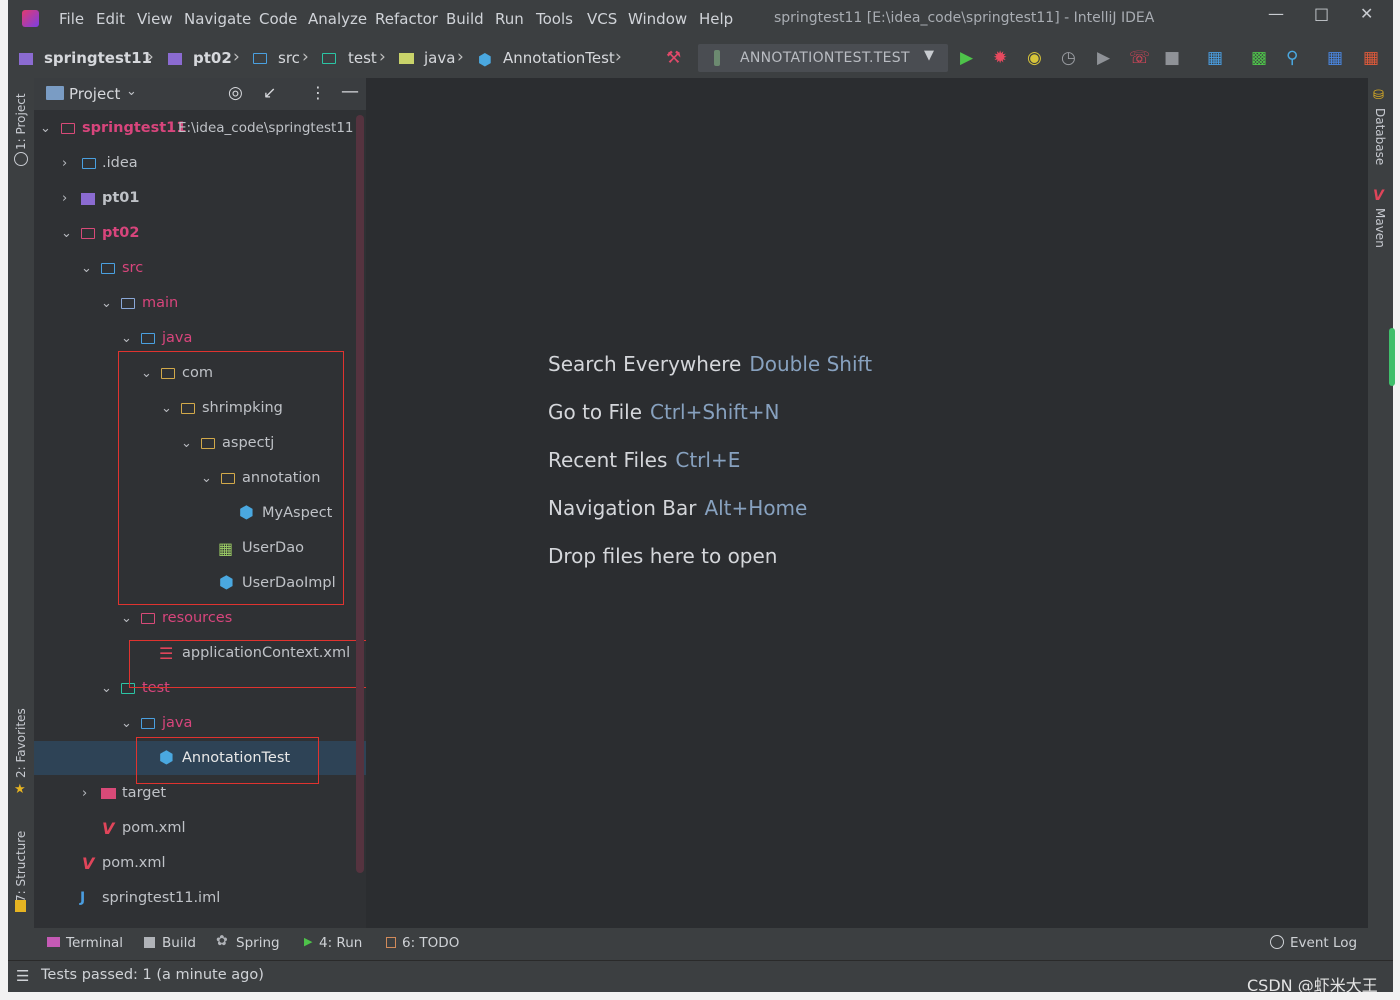 The width and height of the screenshot is (1400, 1000). What do you see at coordinates (212, 58) in the screenshot?
I see `breadcrumb-pt02: pt02` at bounding box center [212, 58].